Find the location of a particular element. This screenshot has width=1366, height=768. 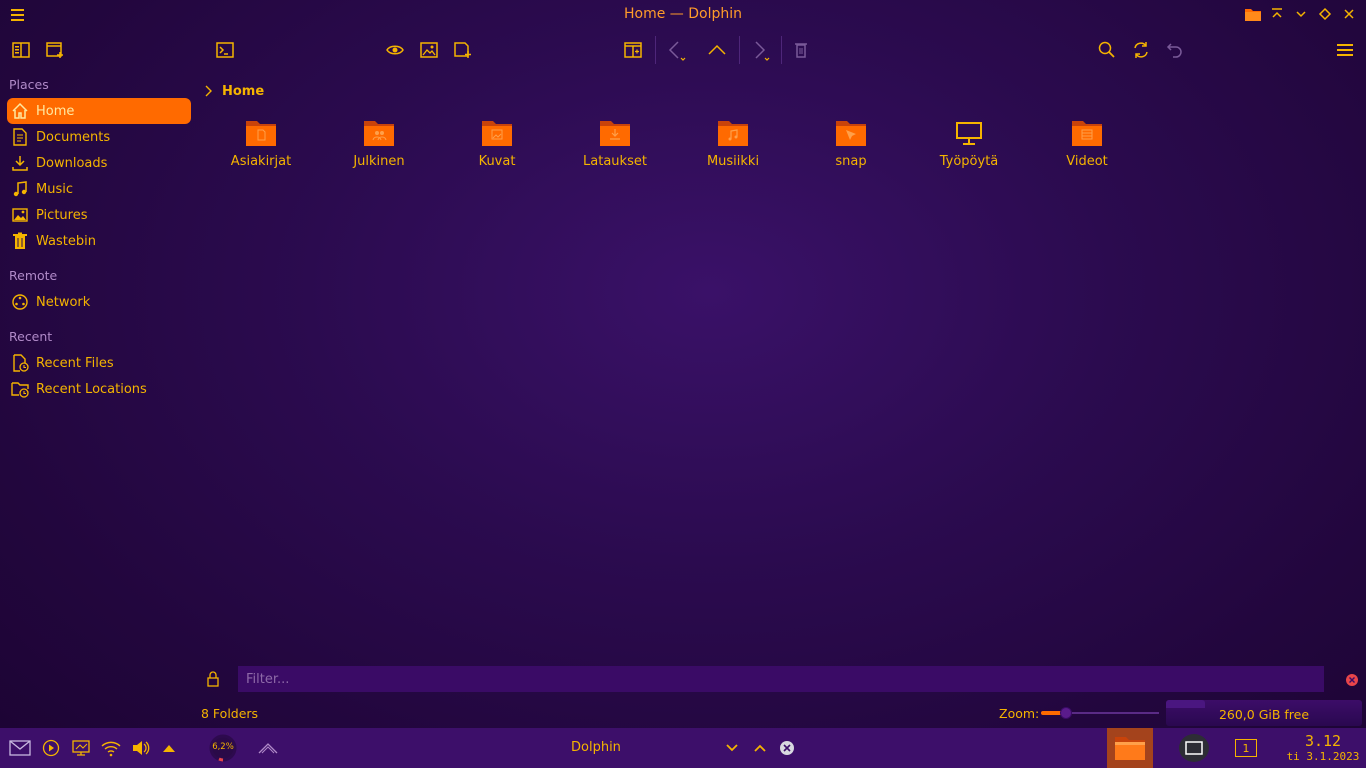

sidebar-item-recent-files: Recent Files is located at coordinates (99, 363).